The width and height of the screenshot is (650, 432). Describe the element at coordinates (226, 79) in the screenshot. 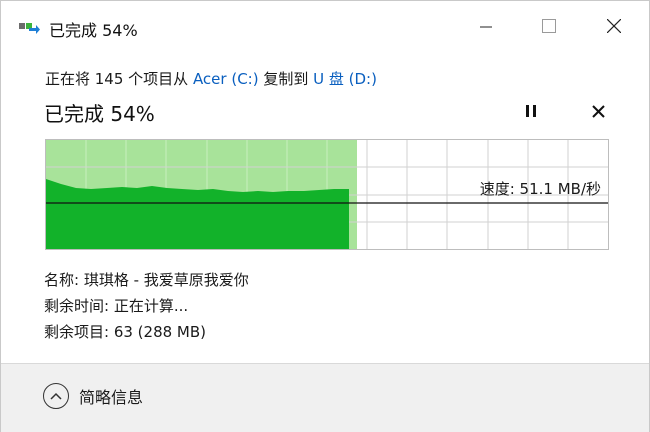

I see `source-link: Acer (C:)` at that location.